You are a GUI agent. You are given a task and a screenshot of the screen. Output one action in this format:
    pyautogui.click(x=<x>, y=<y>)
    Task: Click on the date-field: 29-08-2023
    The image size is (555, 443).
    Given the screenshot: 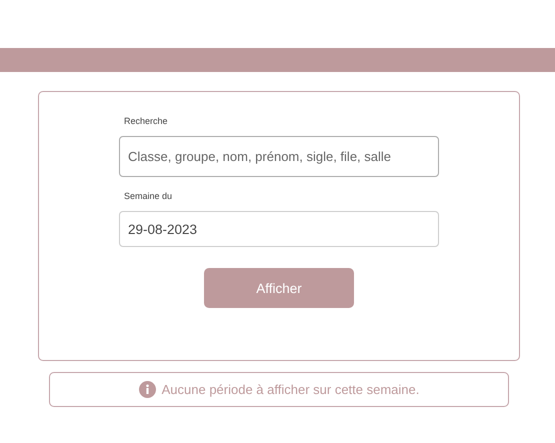 What is the action you would take?
    pyautogui.click(x=279, y=229)
    